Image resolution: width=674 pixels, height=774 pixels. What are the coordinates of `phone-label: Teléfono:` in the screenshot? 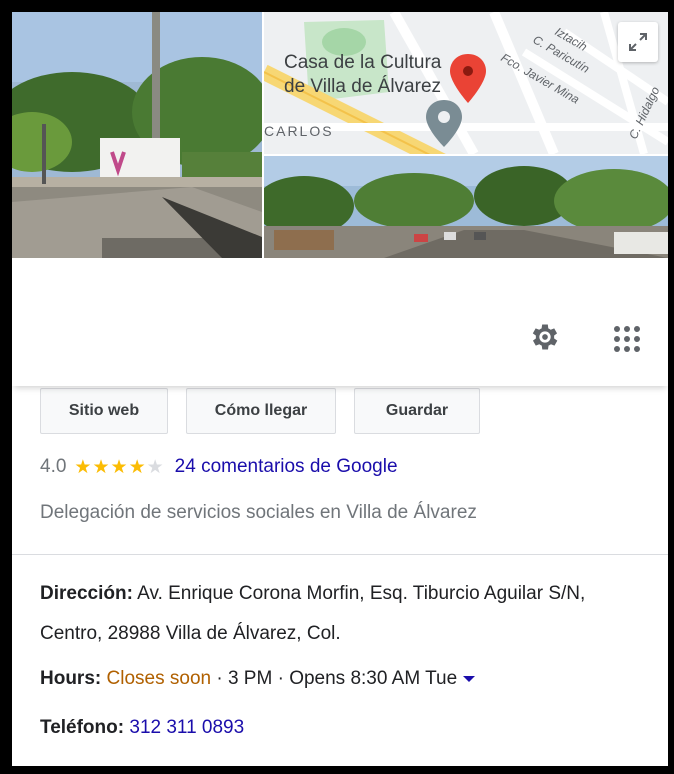 It's located at (82, 727).